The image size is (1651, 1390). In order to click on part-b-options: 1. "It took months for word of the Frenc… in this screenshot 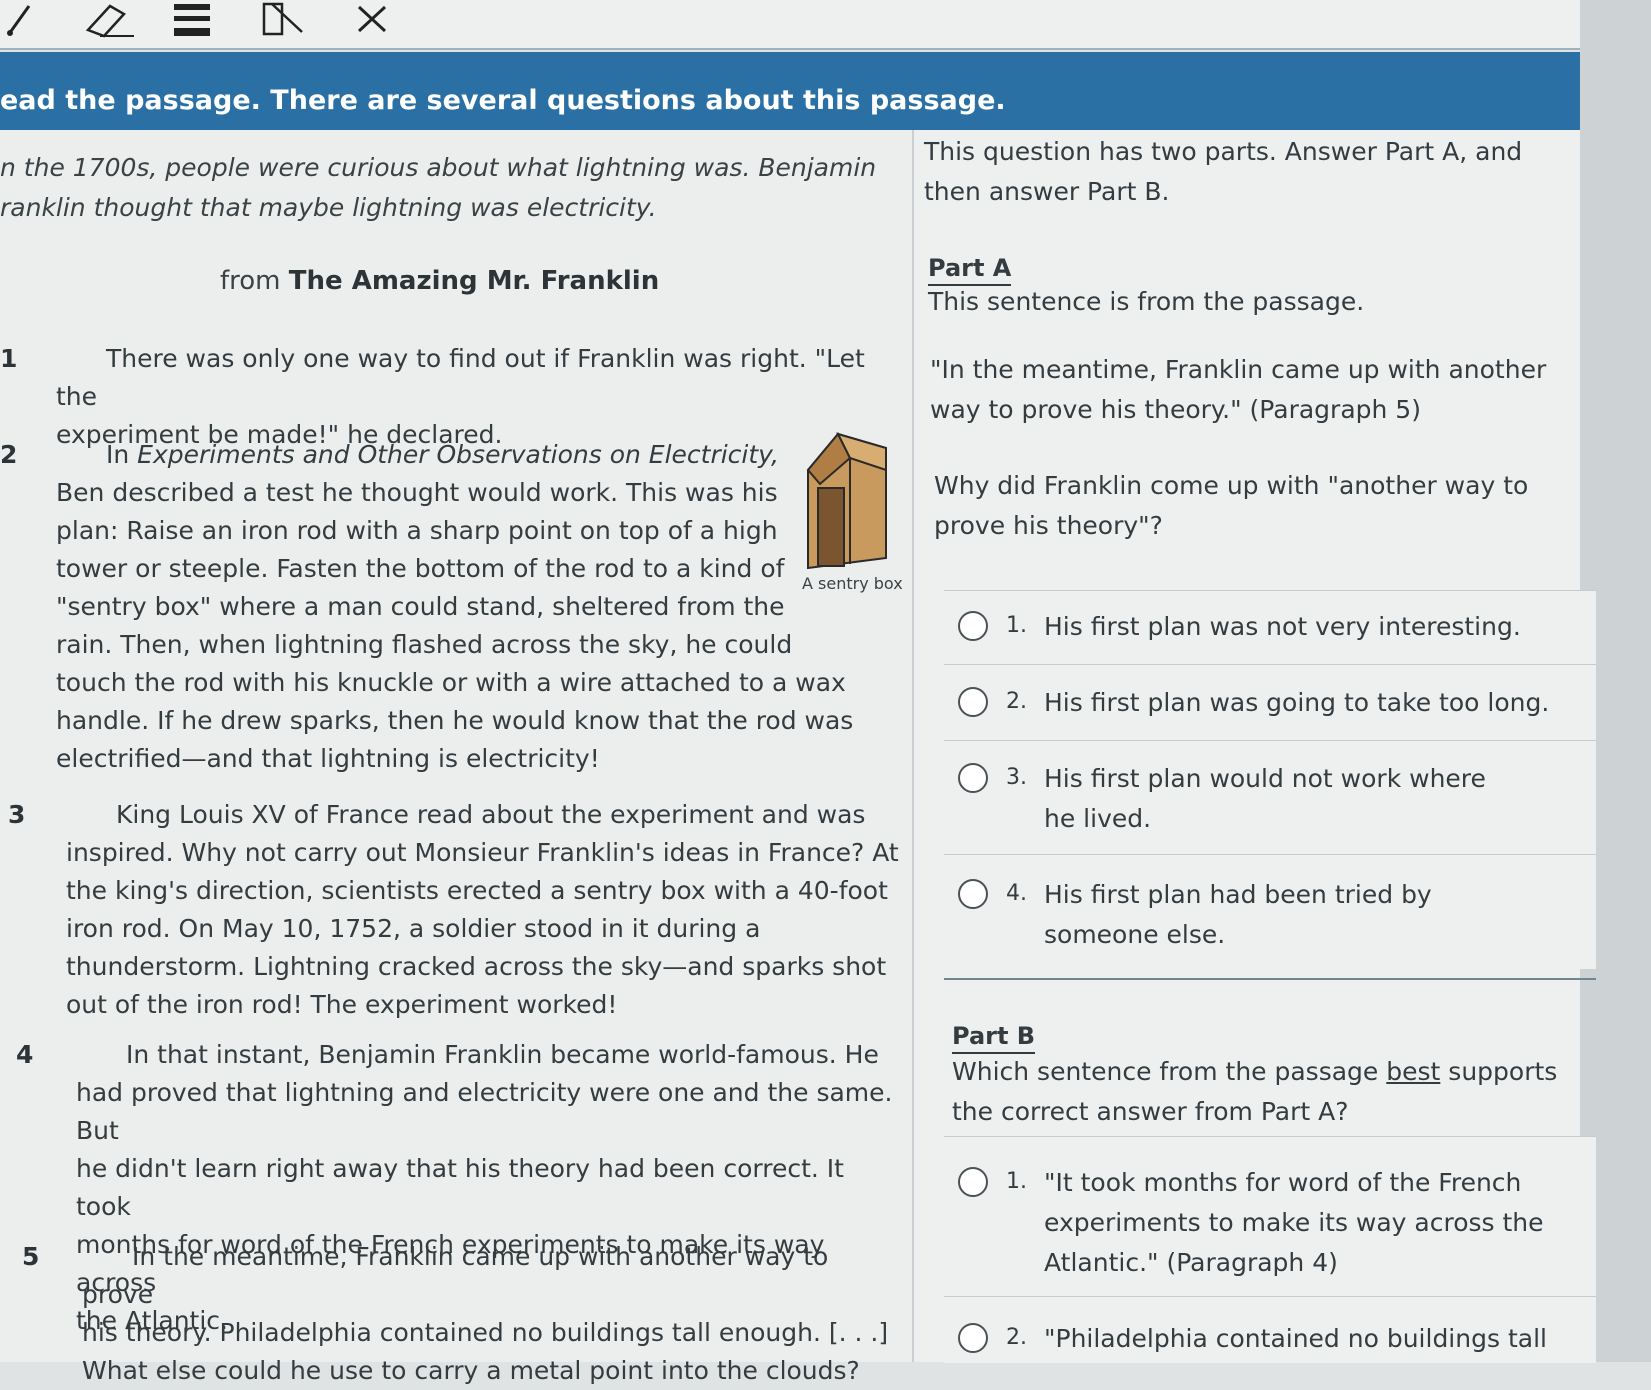, I will do `click(1270, 1249)`.